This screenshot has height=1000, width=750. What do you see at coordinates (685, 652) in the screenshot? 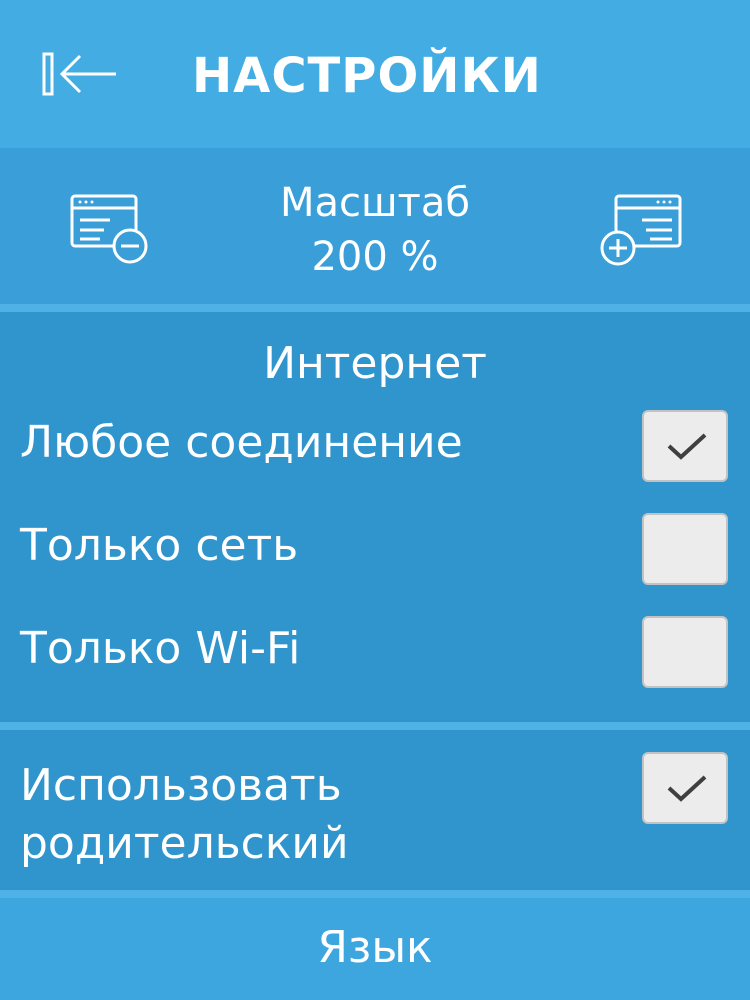
I see `wifi-only-checkbox` at bounding box center [685, 652].